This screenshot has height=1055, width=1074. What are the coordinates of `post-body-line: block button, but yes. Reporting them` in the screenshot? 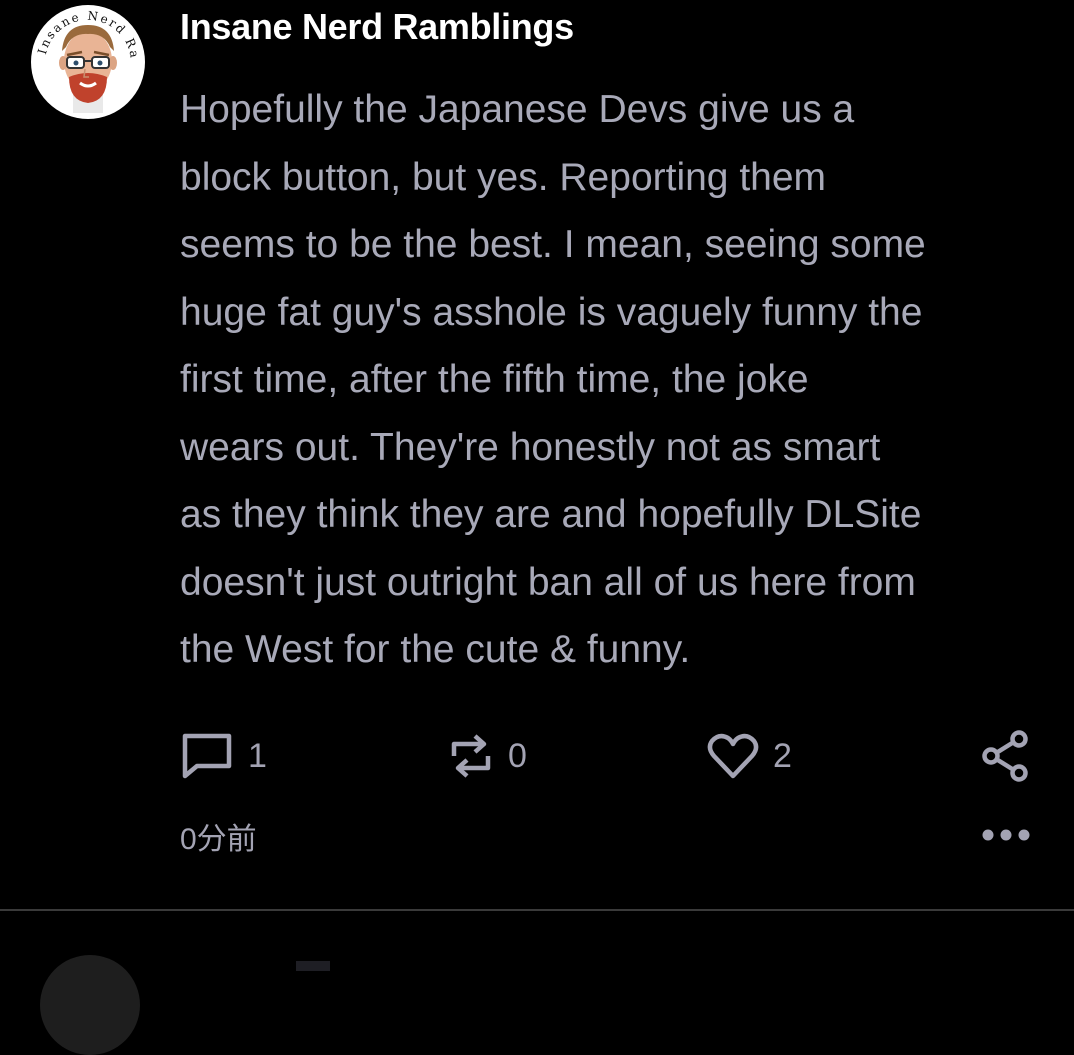 It's located at (503, 177).